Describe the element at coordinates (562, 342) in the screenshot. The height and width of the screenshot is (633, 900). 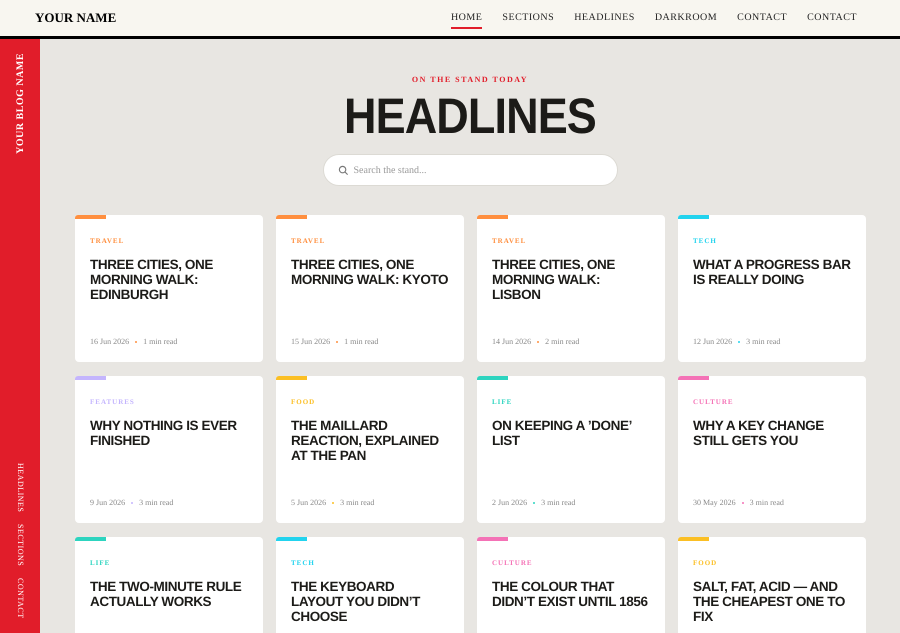
I see `read-time: 2 min read` at that location.